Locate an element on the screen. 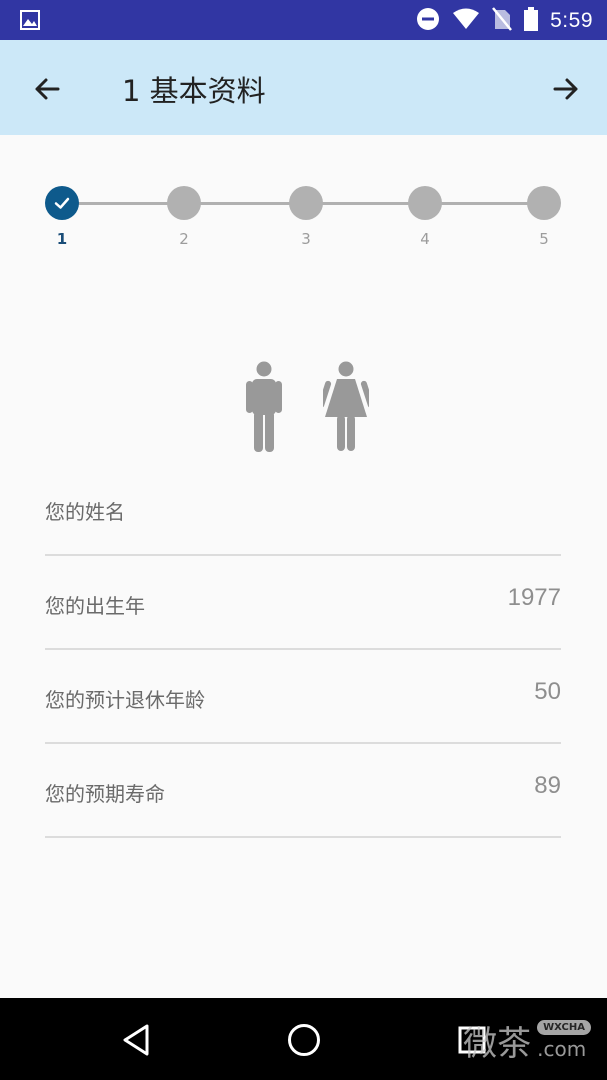  life-expectancy-label: 您的预期寿命 is located at coordinates (105, 794).